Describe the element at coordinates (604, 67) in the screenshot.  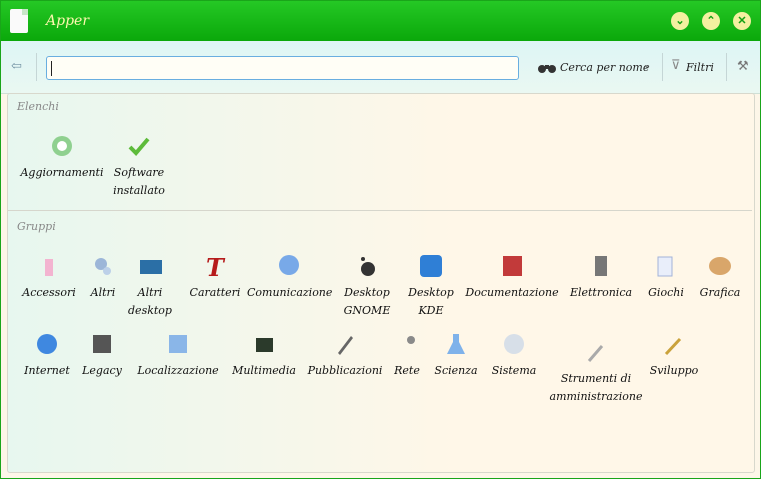
I see `search-by-name-label: Cerca per nome` at that location.